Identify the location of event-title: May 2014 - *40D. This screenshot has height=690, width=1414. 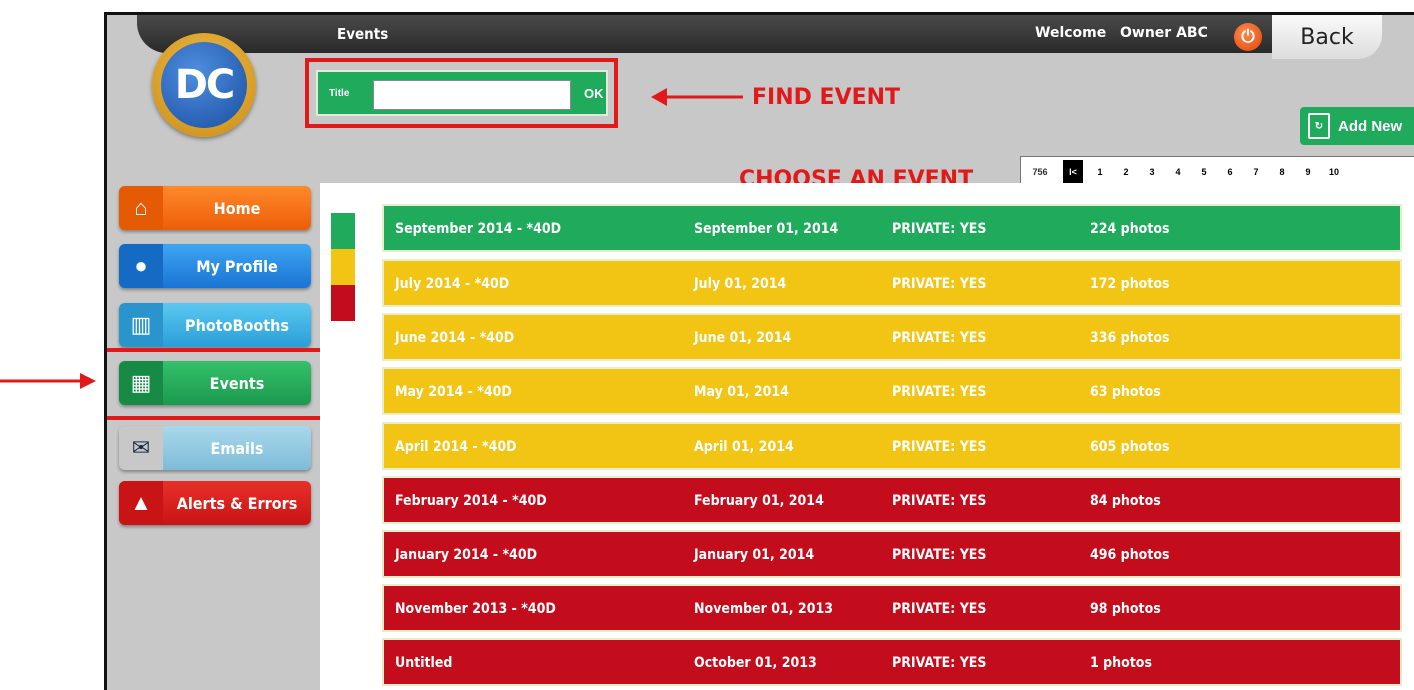
(453, 392).